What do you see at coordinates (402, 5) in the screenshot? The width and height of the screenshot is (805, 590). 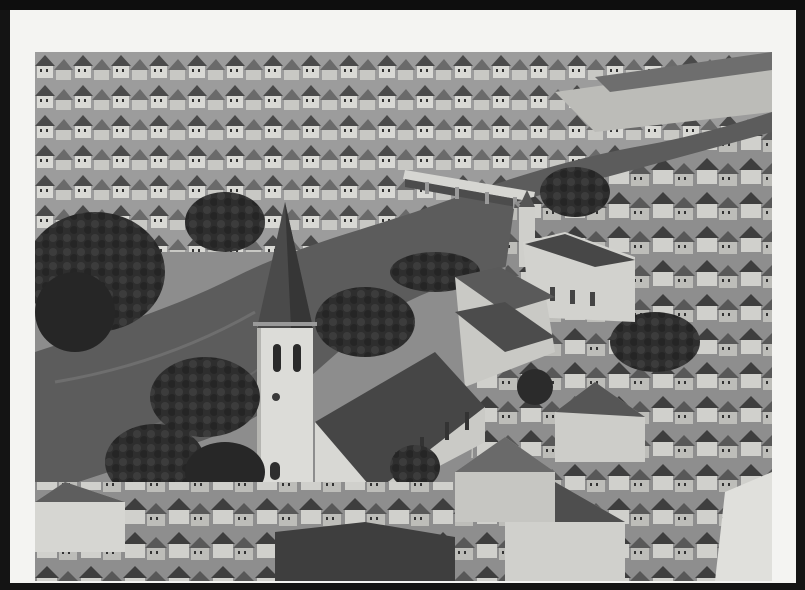 I see `top-dark-edge` at bounding box center [402, 5].